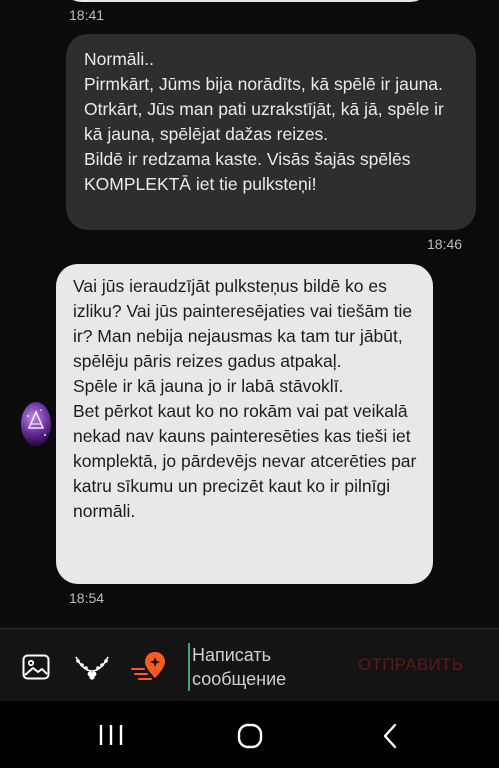 The image size is (499, 768). What do you see at coordinates (87, 598) in the screenshot?
I see `message-timestamp: 18:54` at bounding box center [87, 598].